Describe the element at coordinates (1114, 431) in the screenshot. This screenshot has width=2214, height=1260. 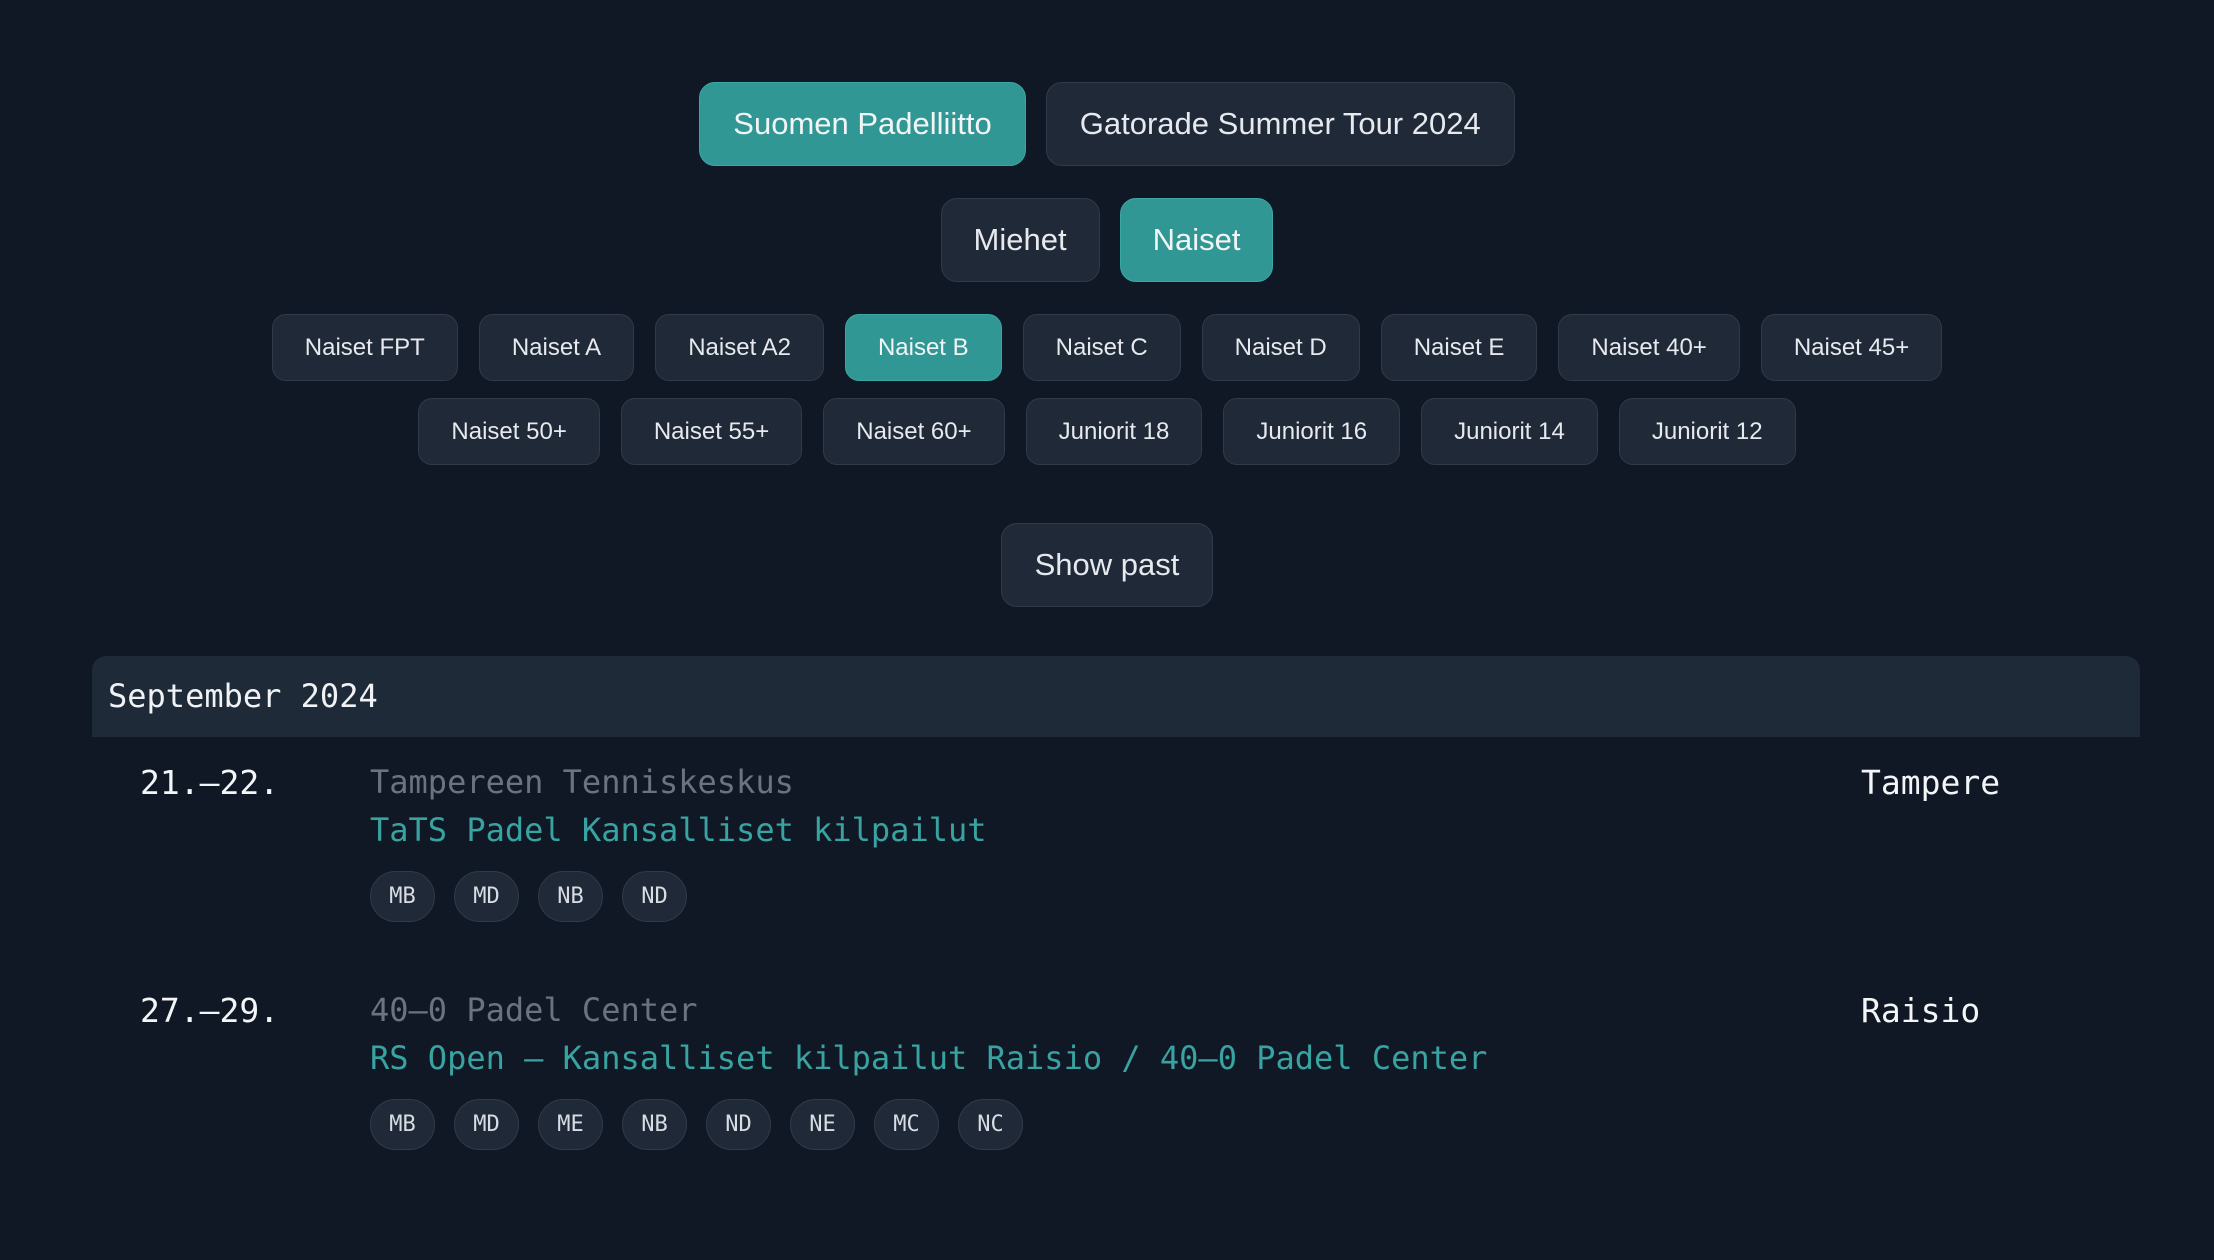
I see `category-filter-juniorit-18: Juniorit 18` at that location.